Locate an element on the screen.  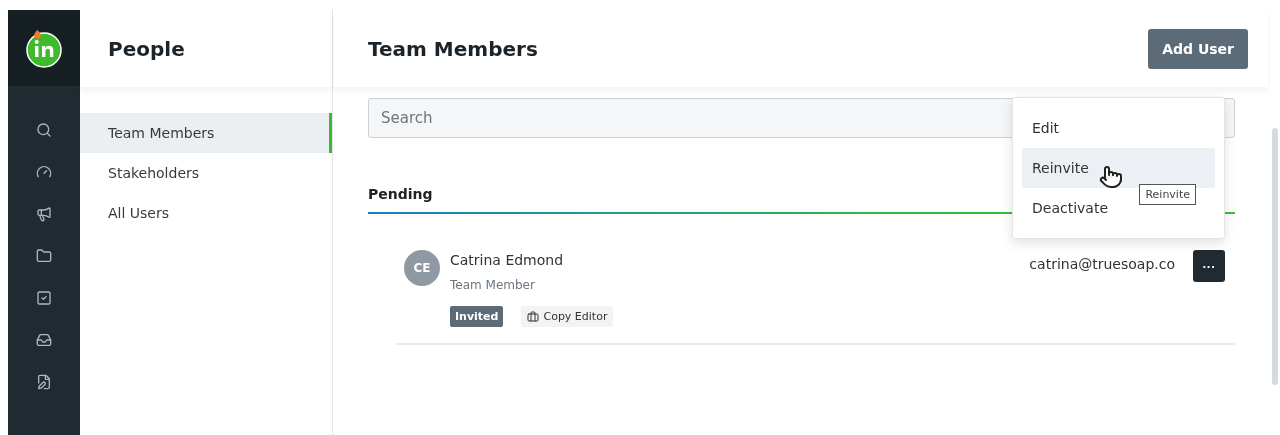
member-name: Catrina Edmond is located at coordinates (507, 260).